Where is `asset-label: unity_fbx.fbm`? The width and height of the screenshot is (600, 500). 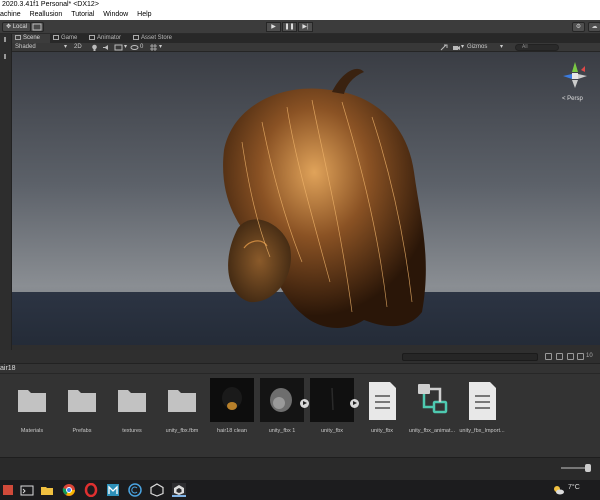 asset-label: unity_fbx.fbm is located at coordinates (182, 431).